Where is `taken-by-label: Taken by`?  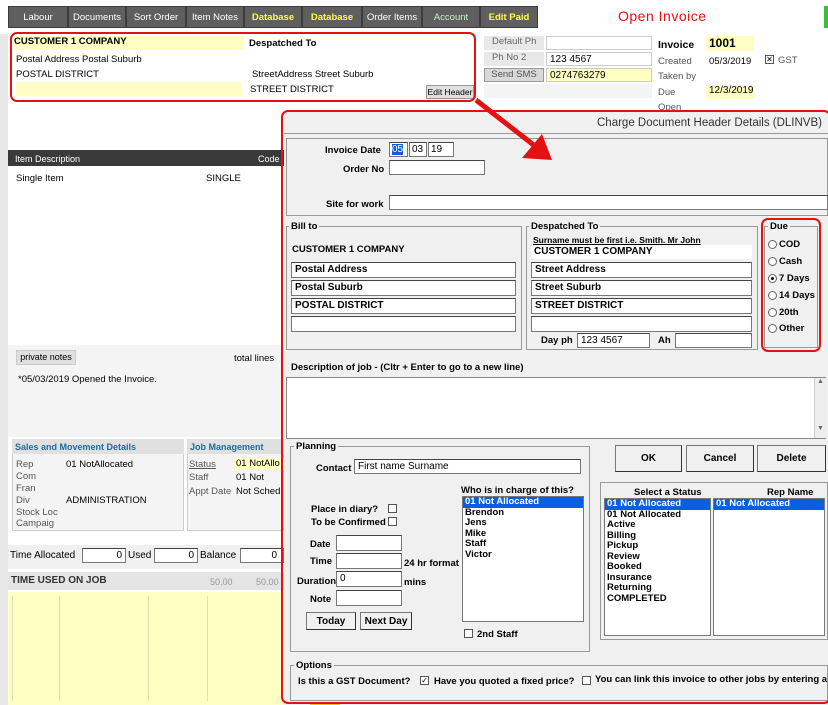 taken-by-label: Taken by is located at coordinates (677, 76).